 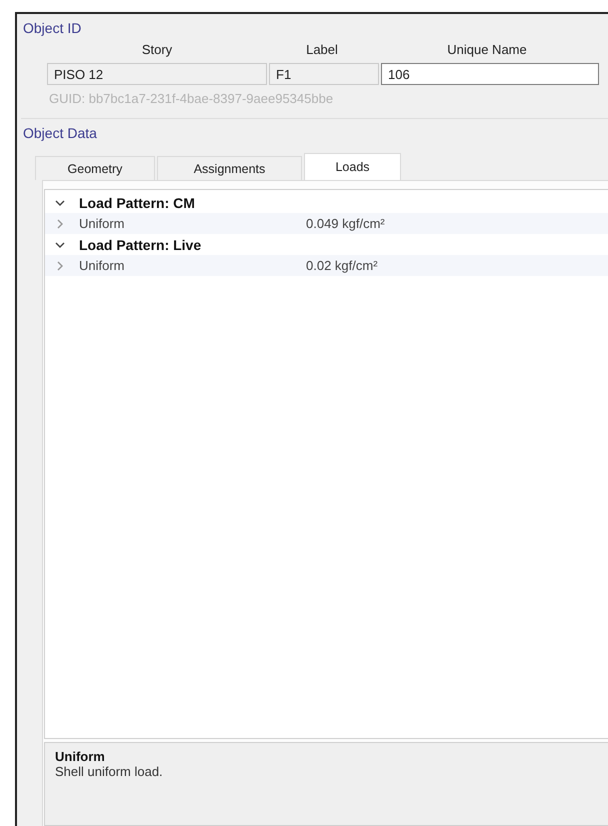 What do you see at coordinates (345, 223) in the screenshot?
I see `property-value: 0.049 kgf/cm²` at bounding box center [345, 223].